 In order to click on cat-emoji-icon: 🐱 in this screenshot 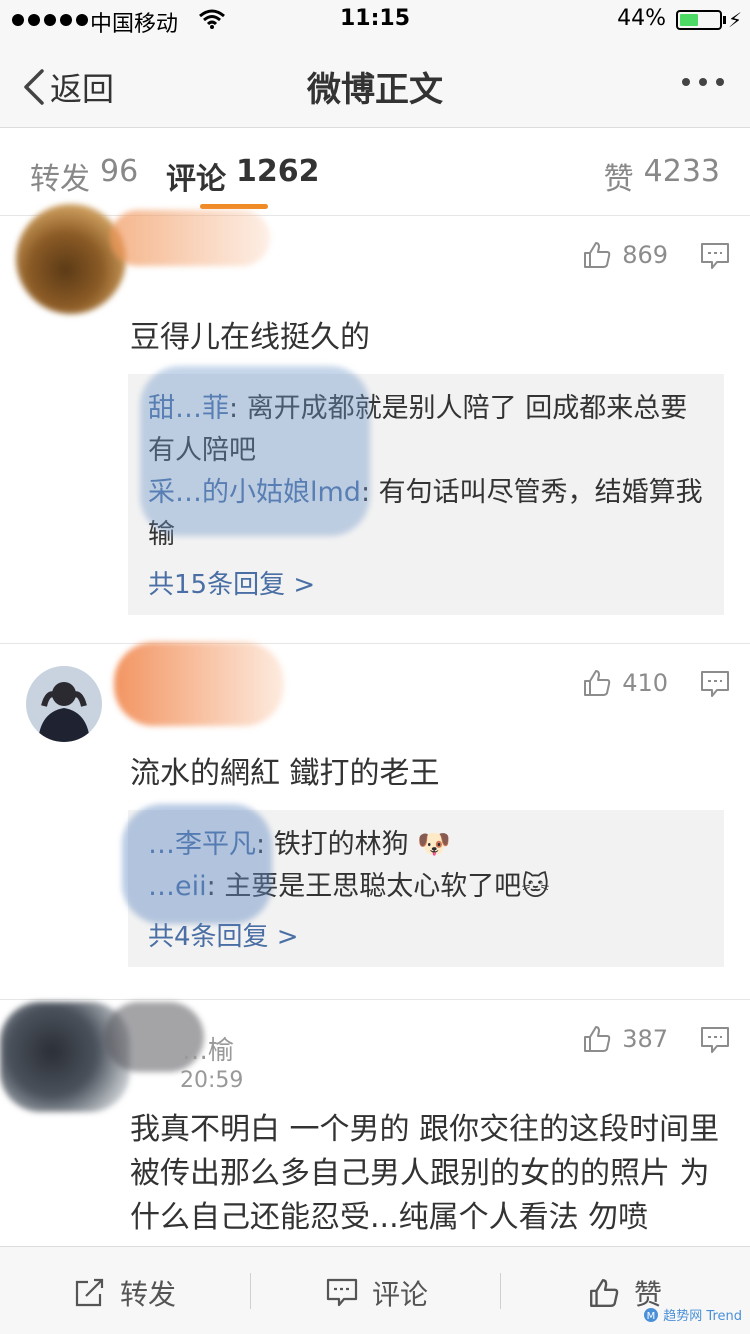, I will do `click(535, 886)`.